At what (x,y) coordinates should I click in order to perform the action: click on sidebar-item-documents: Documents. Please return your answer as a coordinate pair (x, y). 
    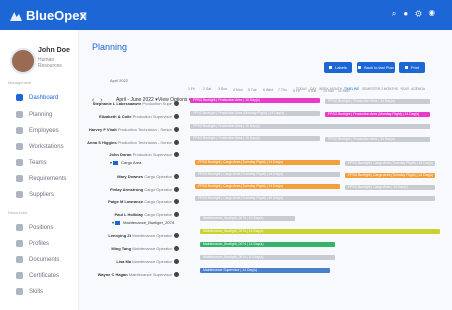
    Looking at the image, I should click on (37, 259).